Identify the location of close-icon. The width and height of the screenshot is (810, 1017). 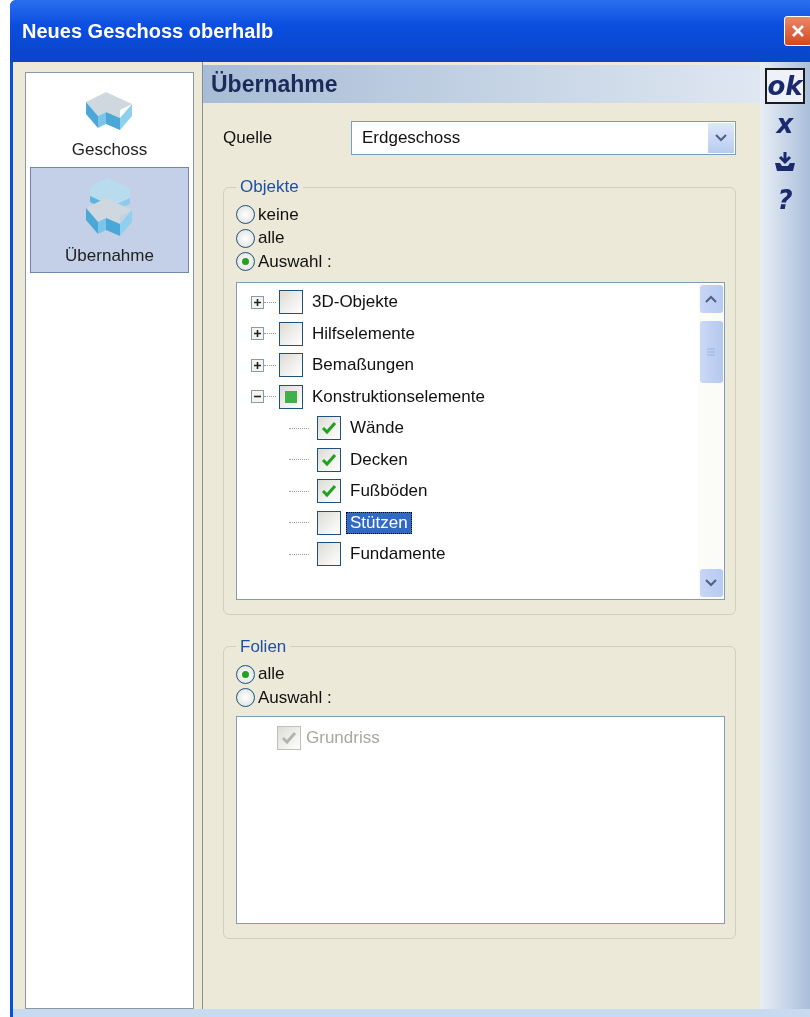
(798, 31).